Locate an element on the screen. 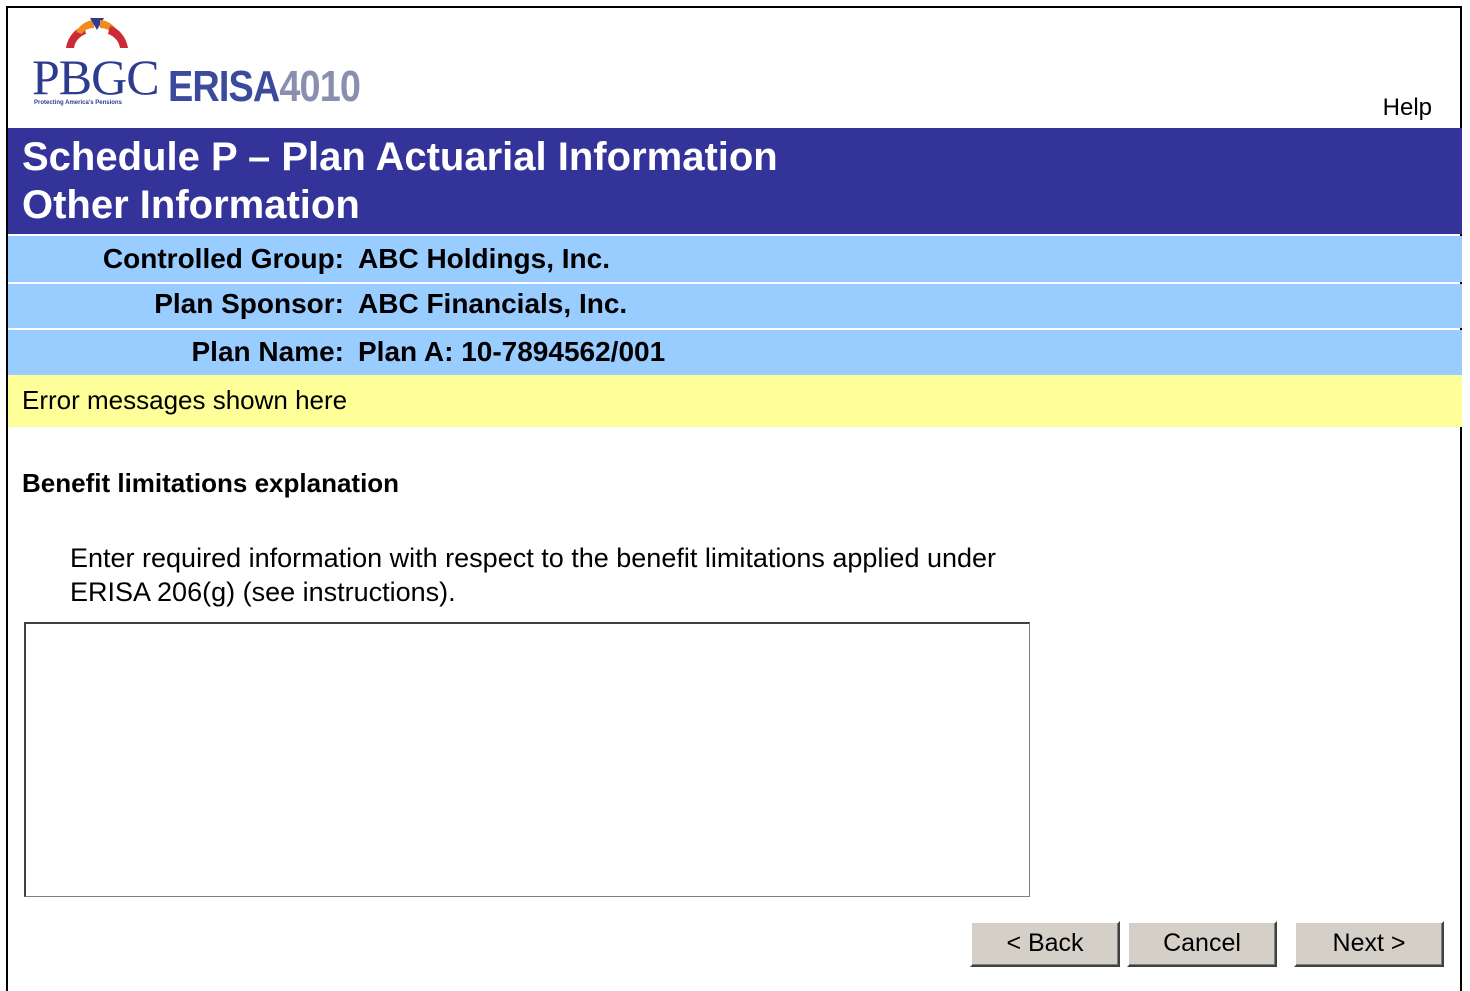 Image resolution: width=1470 pixels, height=991 pixels. logo-tagline: Protecting America's Pensions is located at coordinates (78, 103).